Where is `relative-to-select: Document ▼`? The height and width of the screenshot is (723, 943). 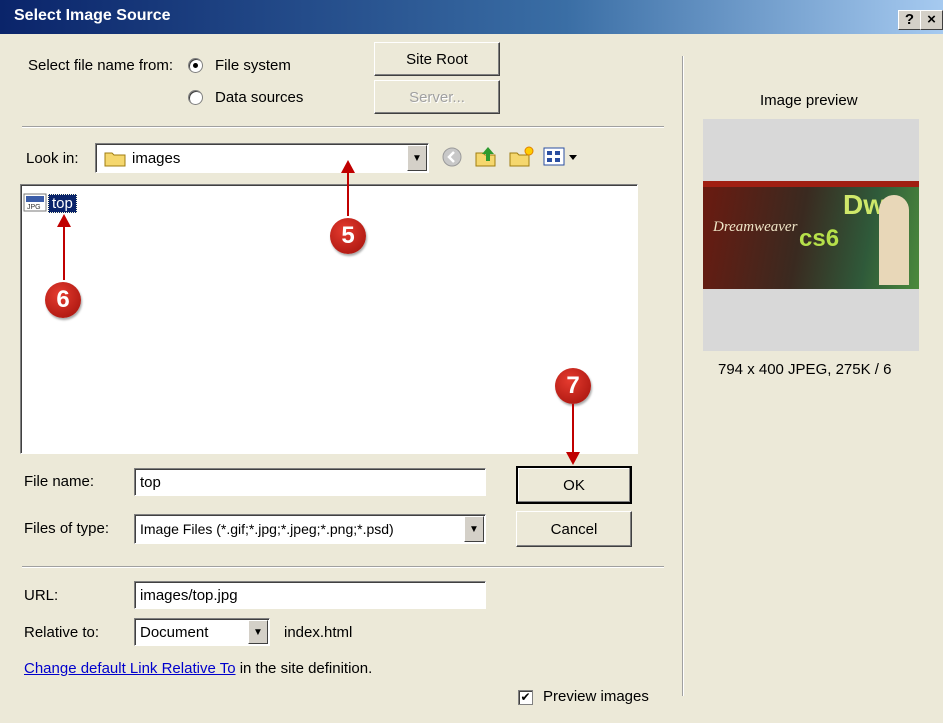 relative-to-select: Document ▼ is located at coordinates (202, 632).